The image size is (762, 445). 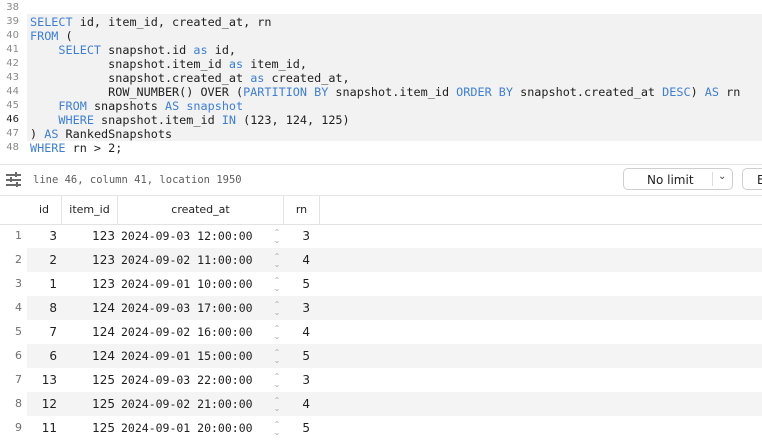 What do you see at coordinates (381, 236) in the screenshot?
I see `table-row: 1 3 123 2024-09-03 12:00:00 3 ⌃ ⌄` at bounding box center [381, 236].